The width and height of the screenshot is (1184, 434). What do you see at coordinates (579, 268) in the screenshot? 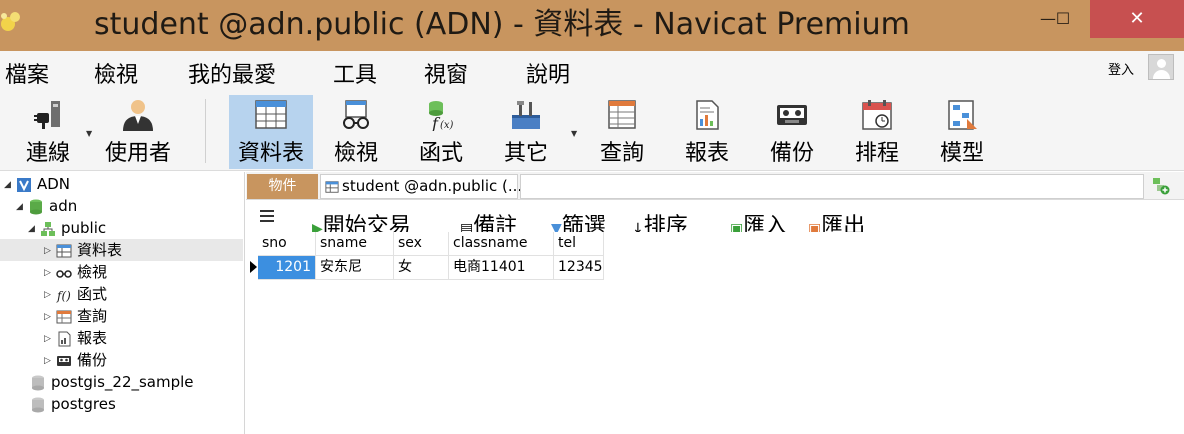
I see `table-cell: 12345` at bounding box center [579, 268].